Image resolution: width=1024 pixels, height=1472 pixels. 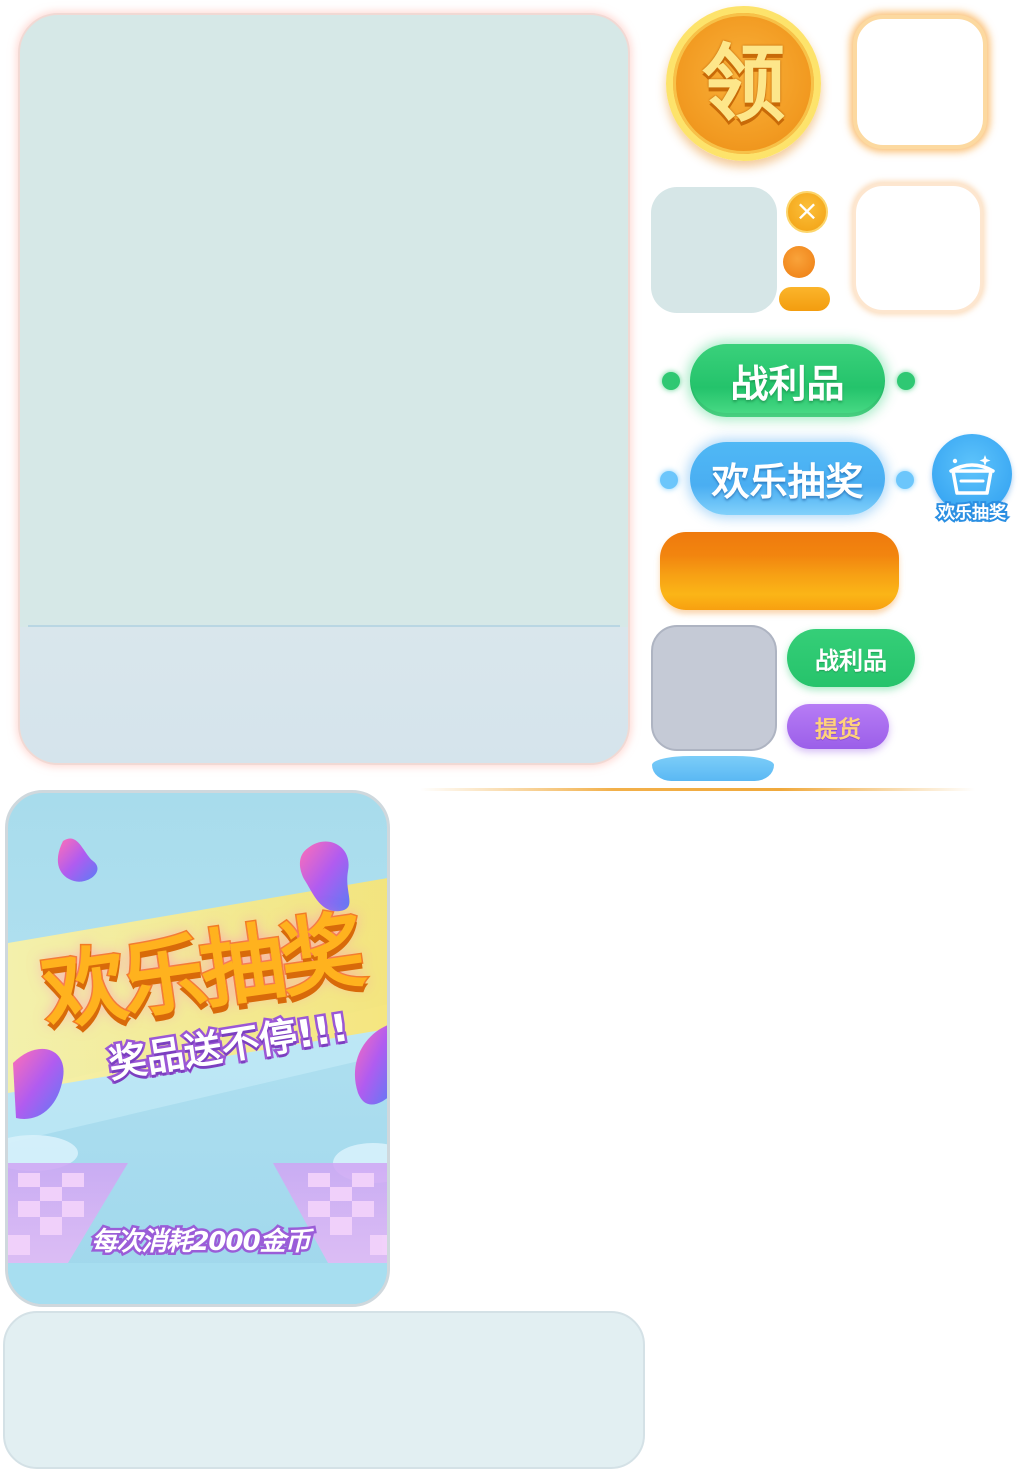 I want to click on claim-coin-button: 领, so click(x=743, y=83).